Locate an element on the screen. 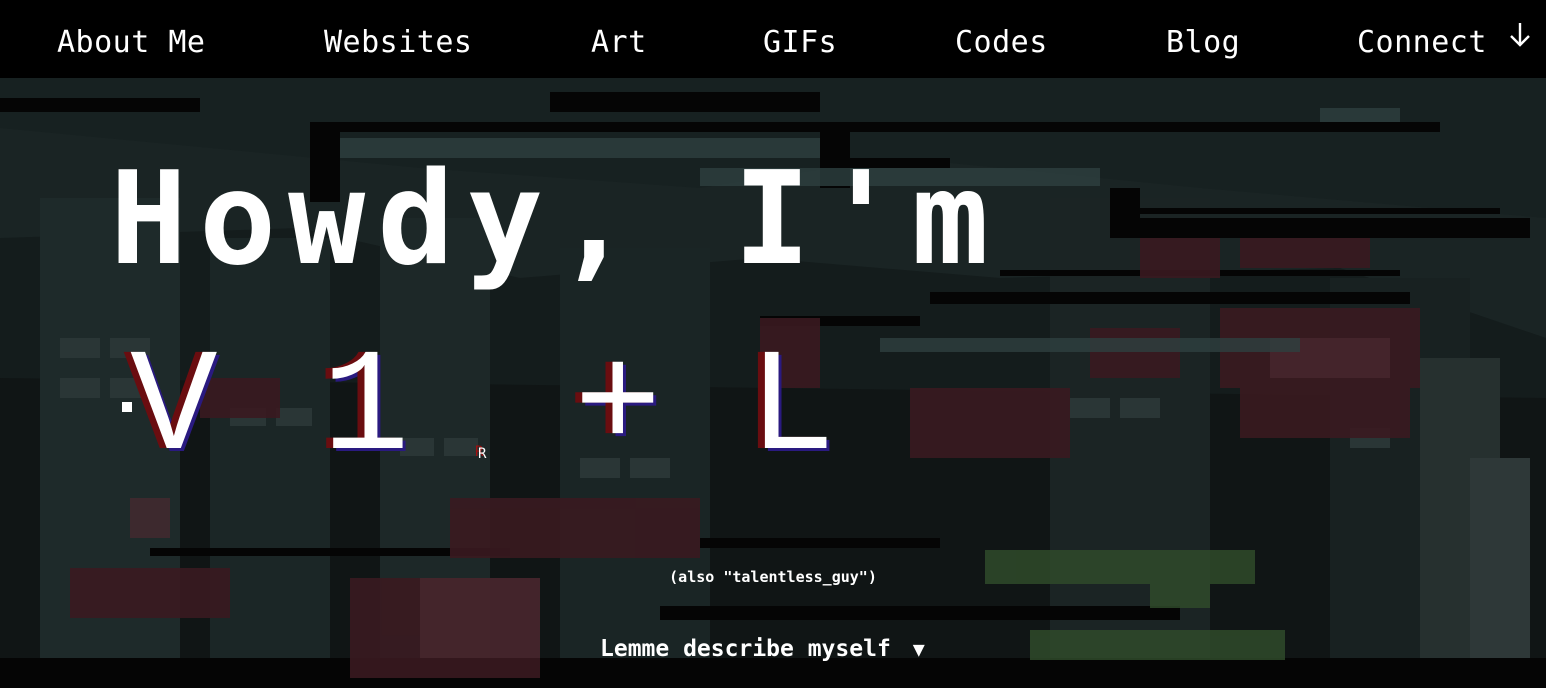 The image size is (1546, 688). nav-link-blog: Blog is located at coordinates (1203, 43).